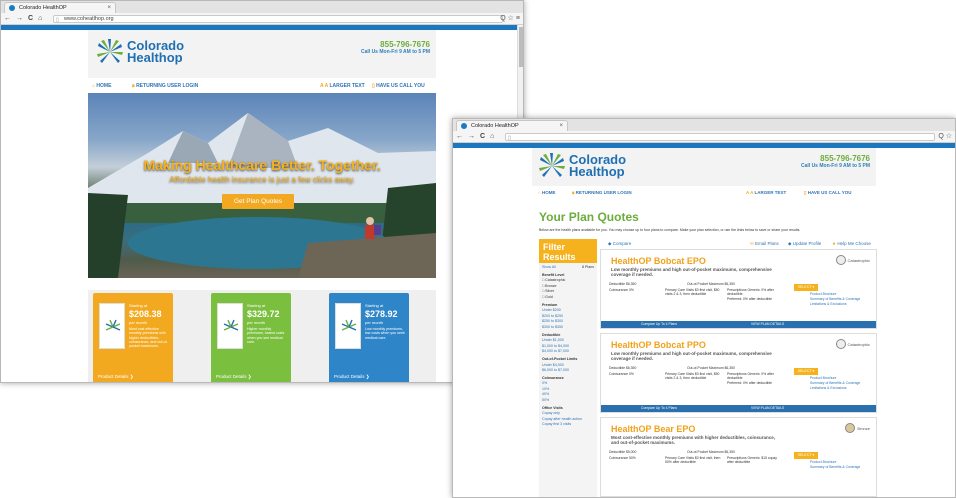 This screenshot has height=498, width=956. What do you see at coordinates (12, 8) in the screenshot?
I see `favicon-icon` at bounding box center [12, 8].